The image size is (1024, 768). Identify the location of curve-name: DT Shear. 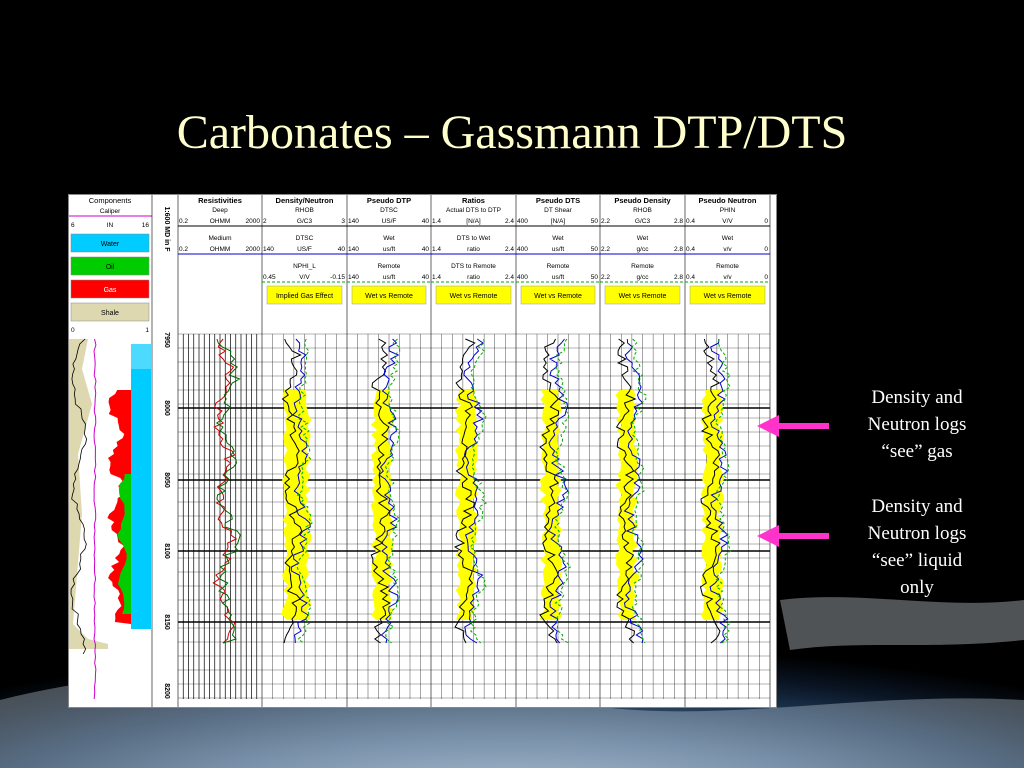
(558, 210).